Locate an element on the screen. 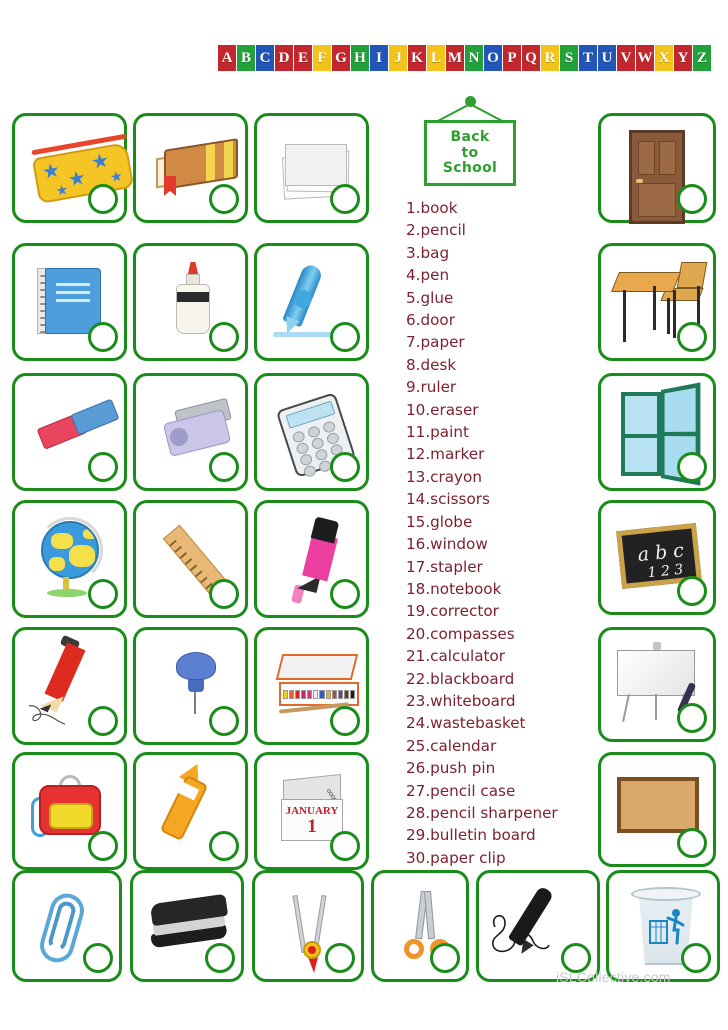 This screenshot has width=728, height=1030. word-list-item: 25.calendar is located at coordinates (451, 745).